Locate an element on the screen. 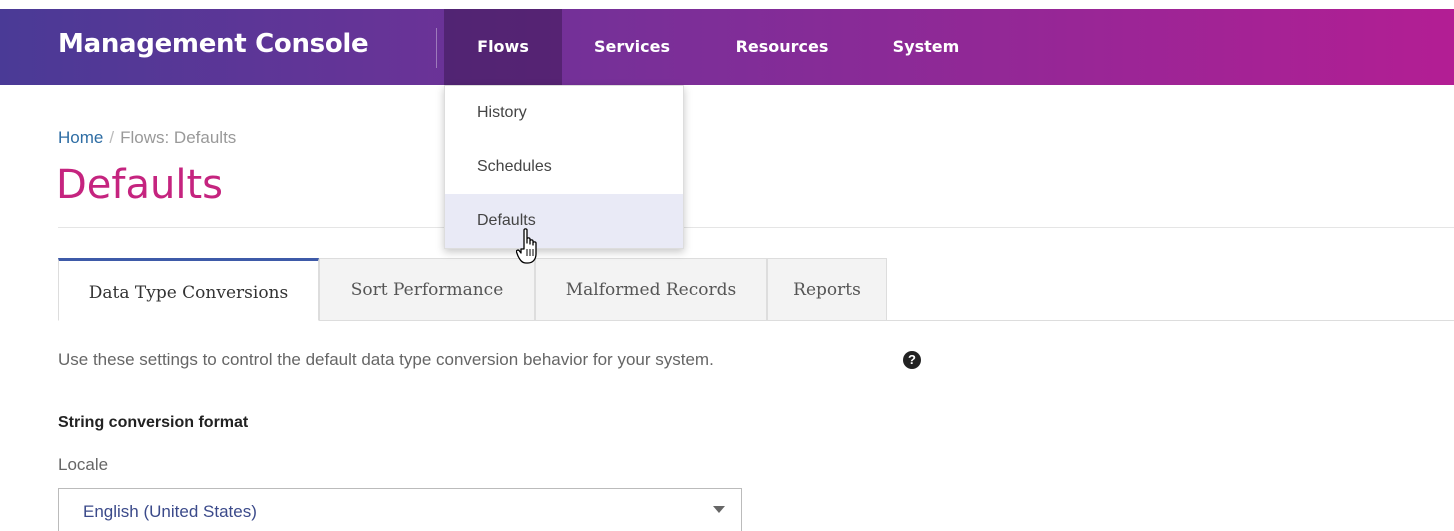 This screenshot has width=1454, height=531. brand-title: Management Console is located at coordinates (213, 44).